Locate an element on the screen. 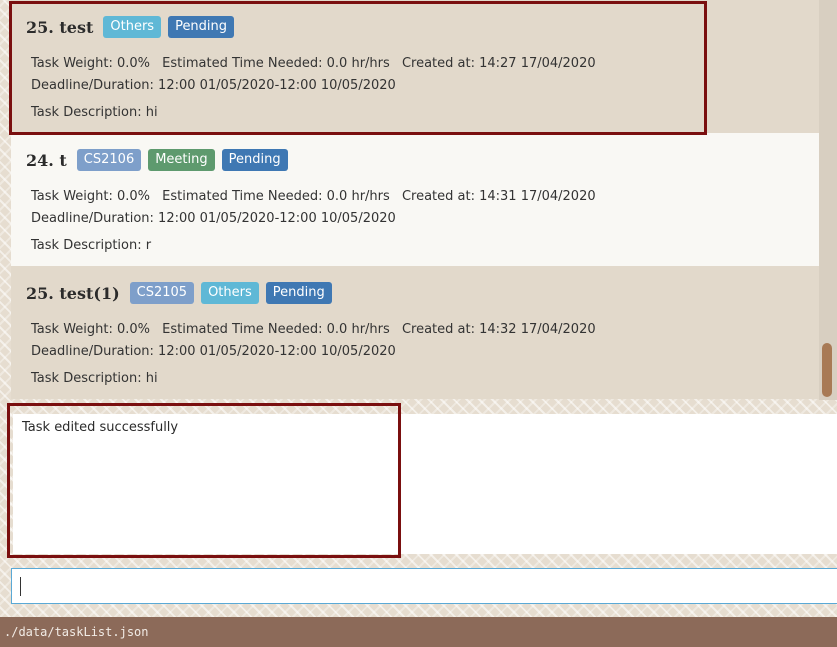  task-header: 24. t CS2106 Meeting Pending is located at coordinates (160, 160).